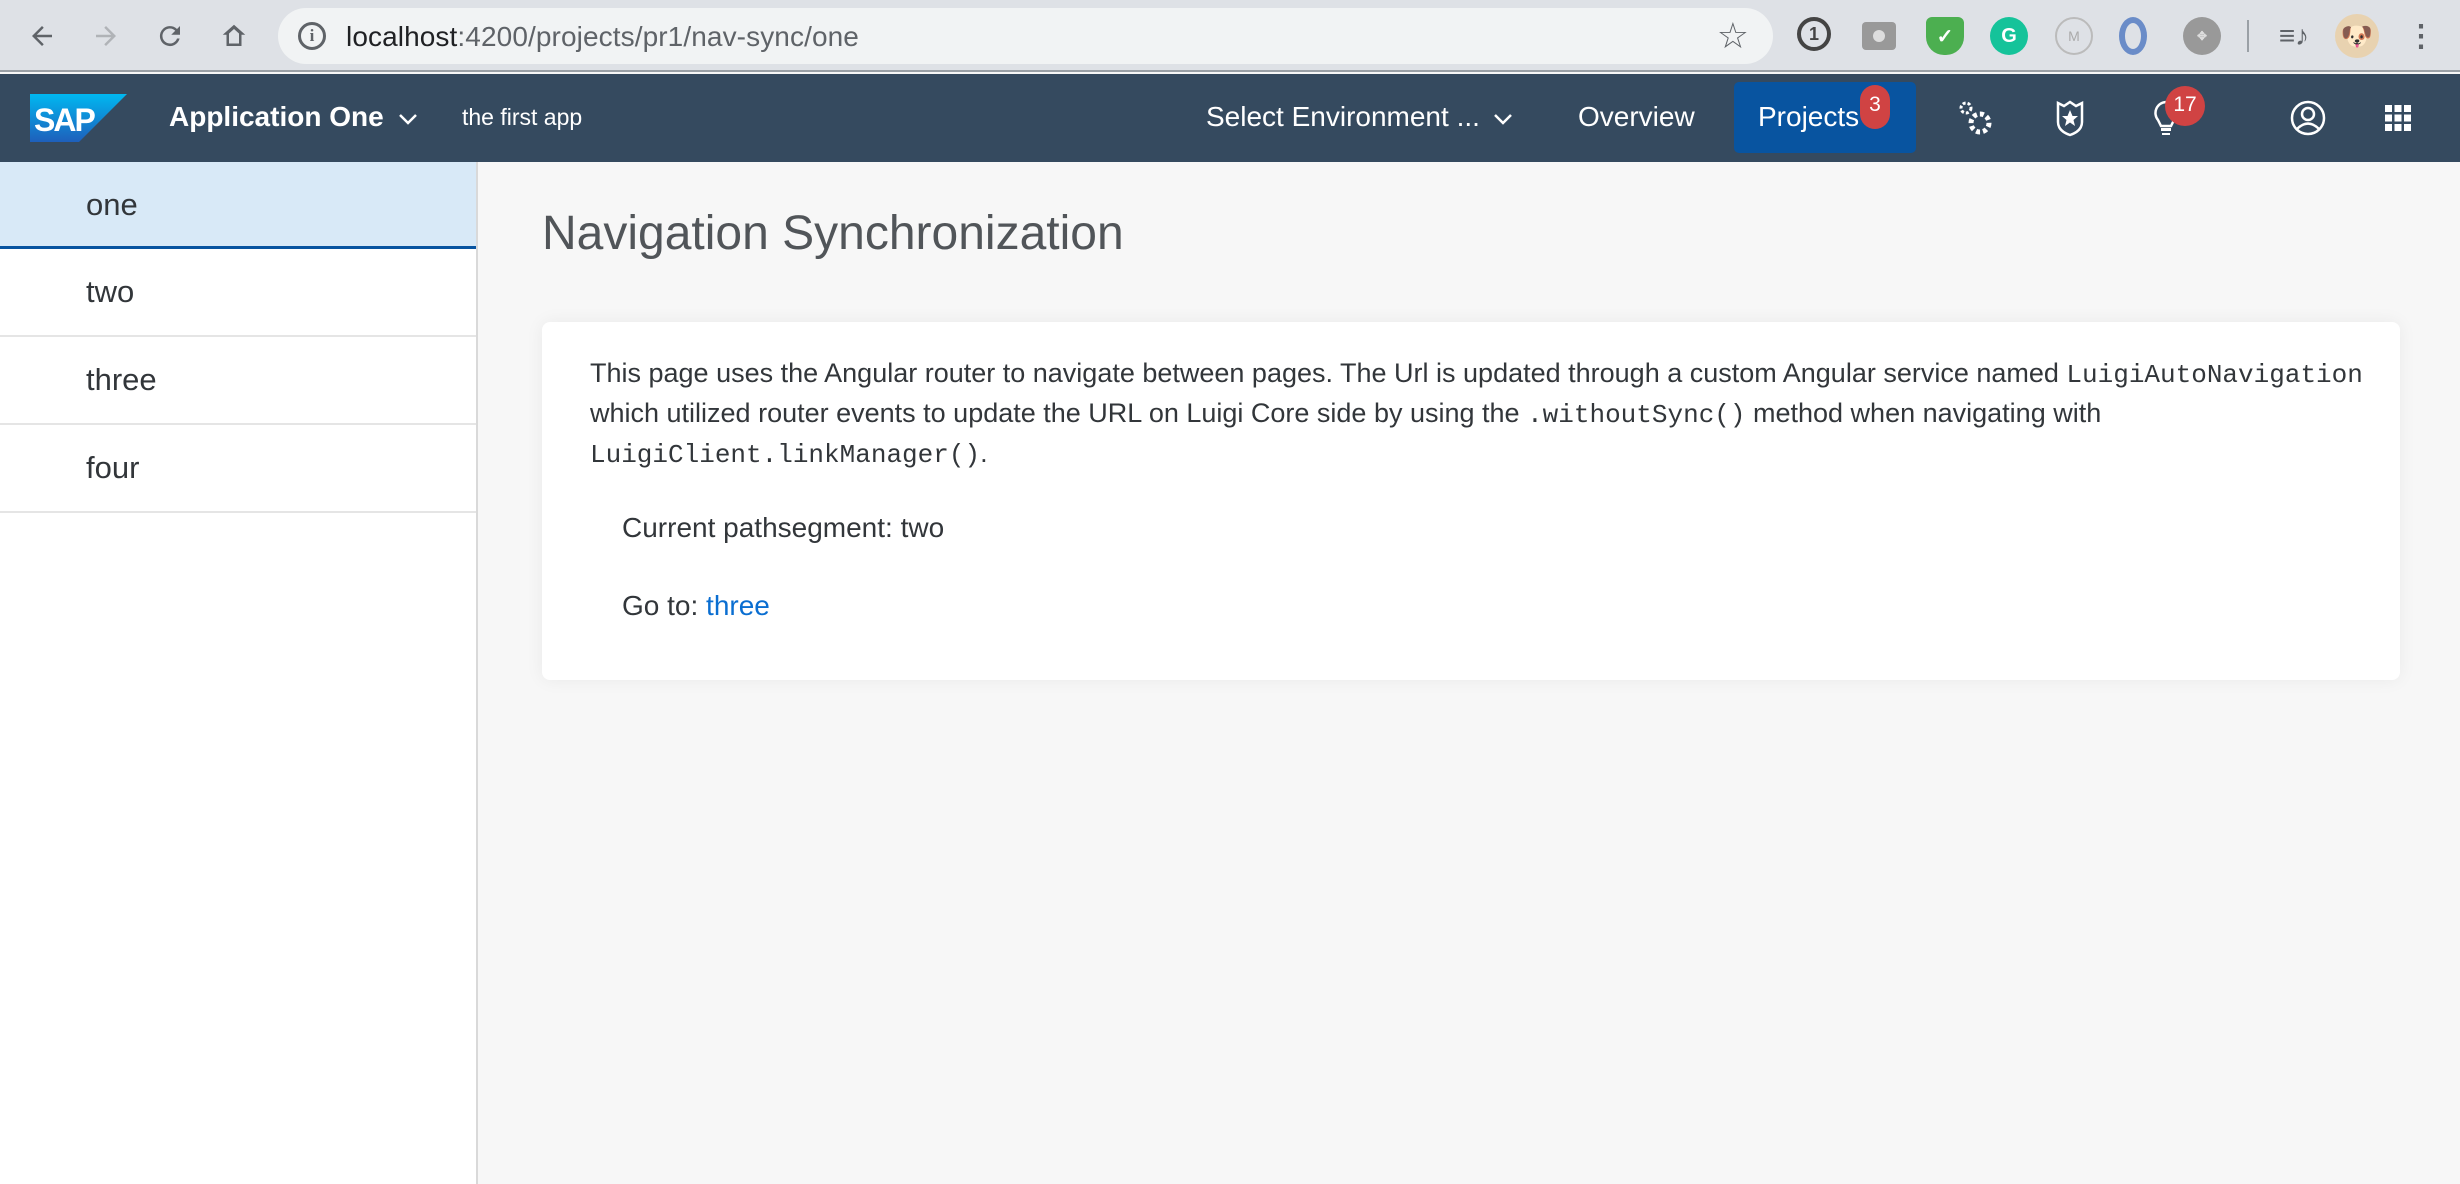 This screenshot has width=2460, height=1184. What do you see at coordinates (112, 204) in the screenshot?
I see `leftnav-item-label: one` at bounding box center [112, 204].